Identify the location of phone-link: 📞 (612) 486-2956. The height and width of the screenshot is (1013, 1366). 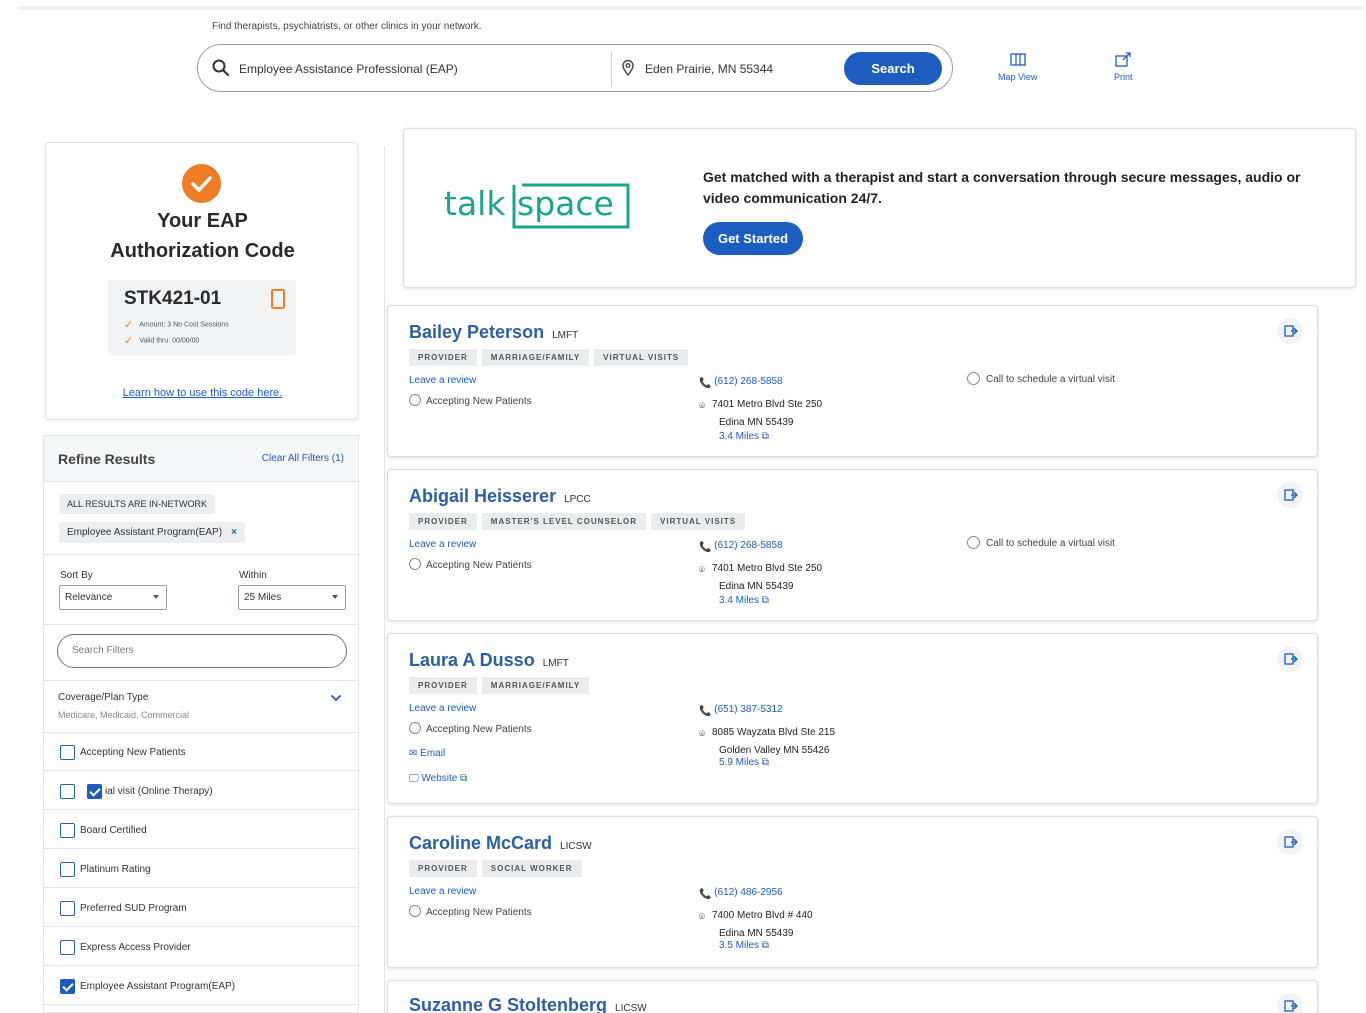
(741, 893).